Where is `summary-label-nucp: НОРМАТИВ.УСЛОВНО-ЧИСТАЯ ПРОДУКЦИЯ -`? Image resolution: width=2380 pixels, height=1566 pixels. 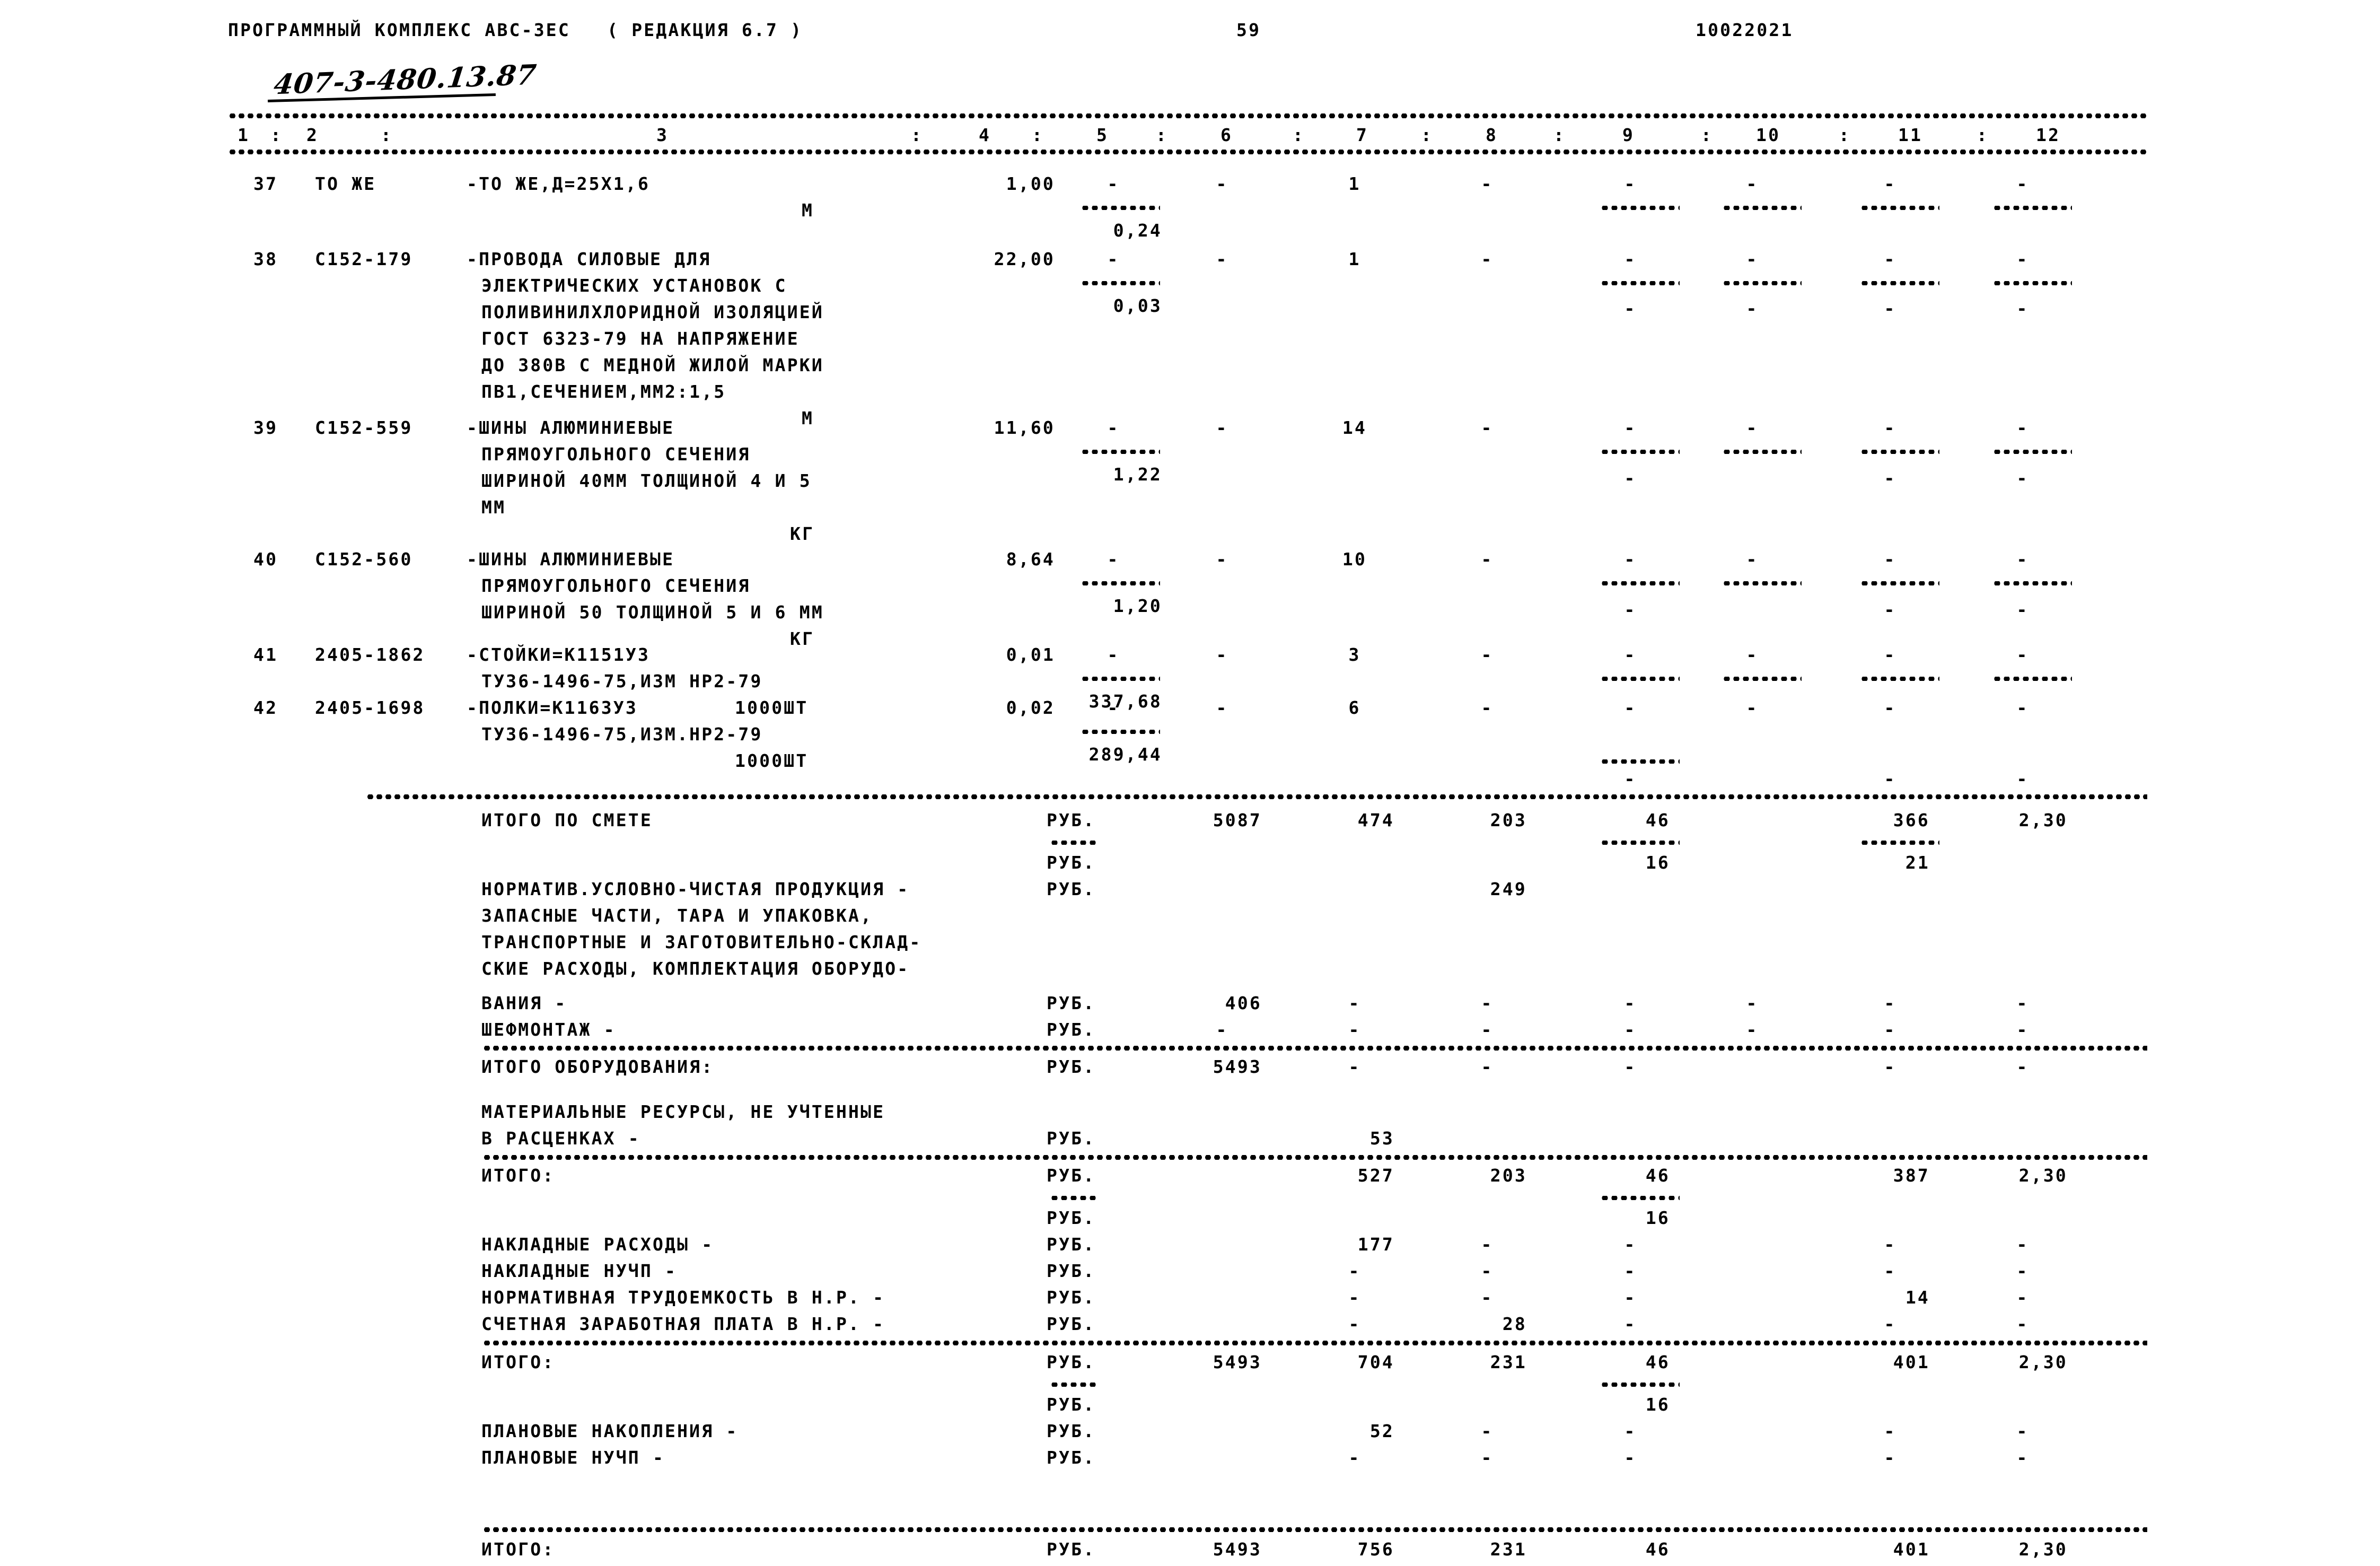
summary-label-nucp: НОРМАТИВ.УСЛОВНО-ЧИСТАЯ ПРОДУКЦИЯ - is located at coordinates (695, 889).